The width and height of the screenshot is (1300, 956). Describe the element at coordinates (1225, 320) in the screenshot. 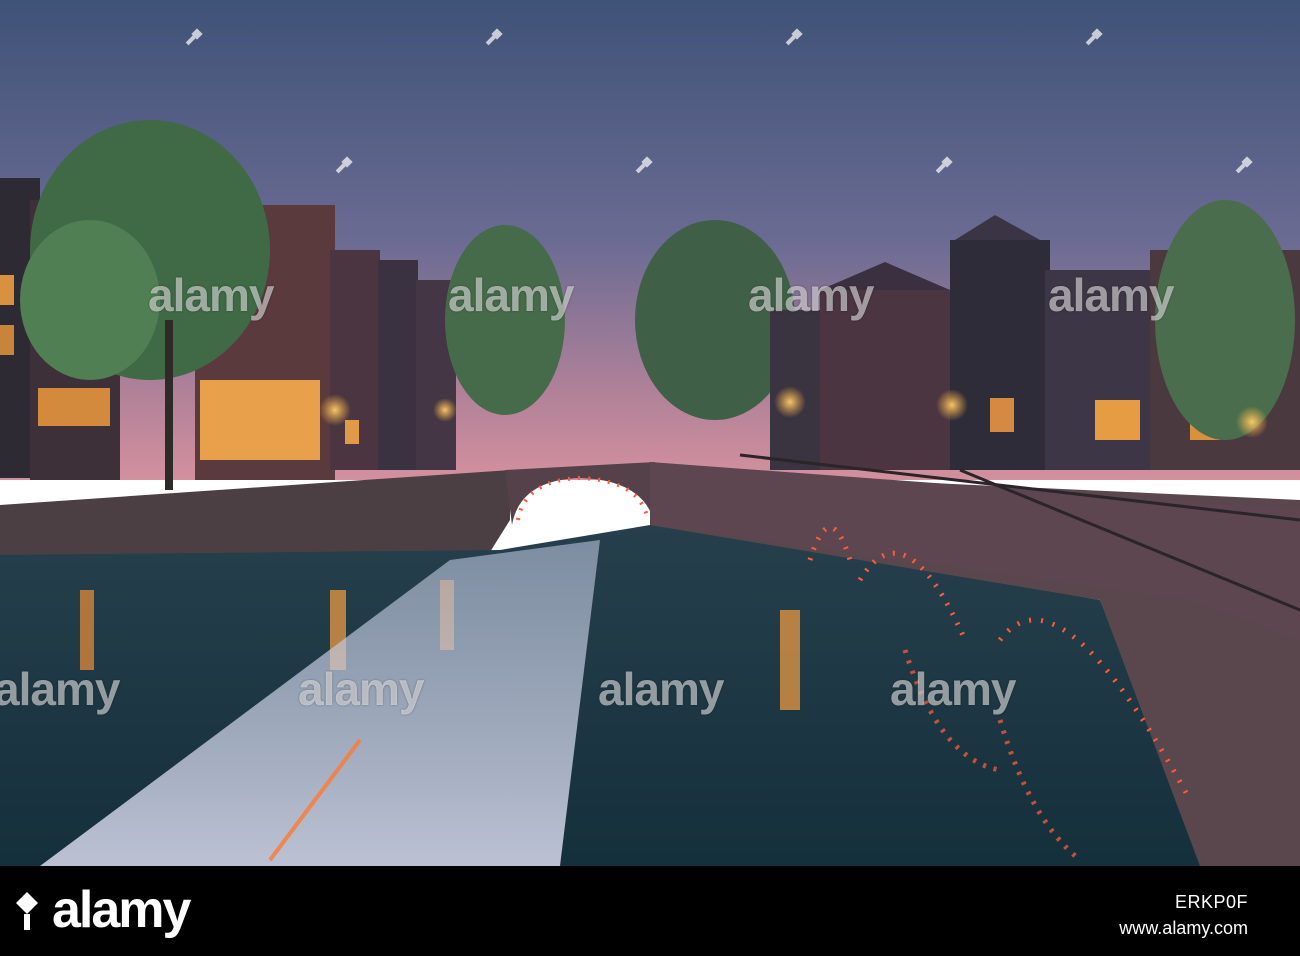

I see `right-tree` at that location.